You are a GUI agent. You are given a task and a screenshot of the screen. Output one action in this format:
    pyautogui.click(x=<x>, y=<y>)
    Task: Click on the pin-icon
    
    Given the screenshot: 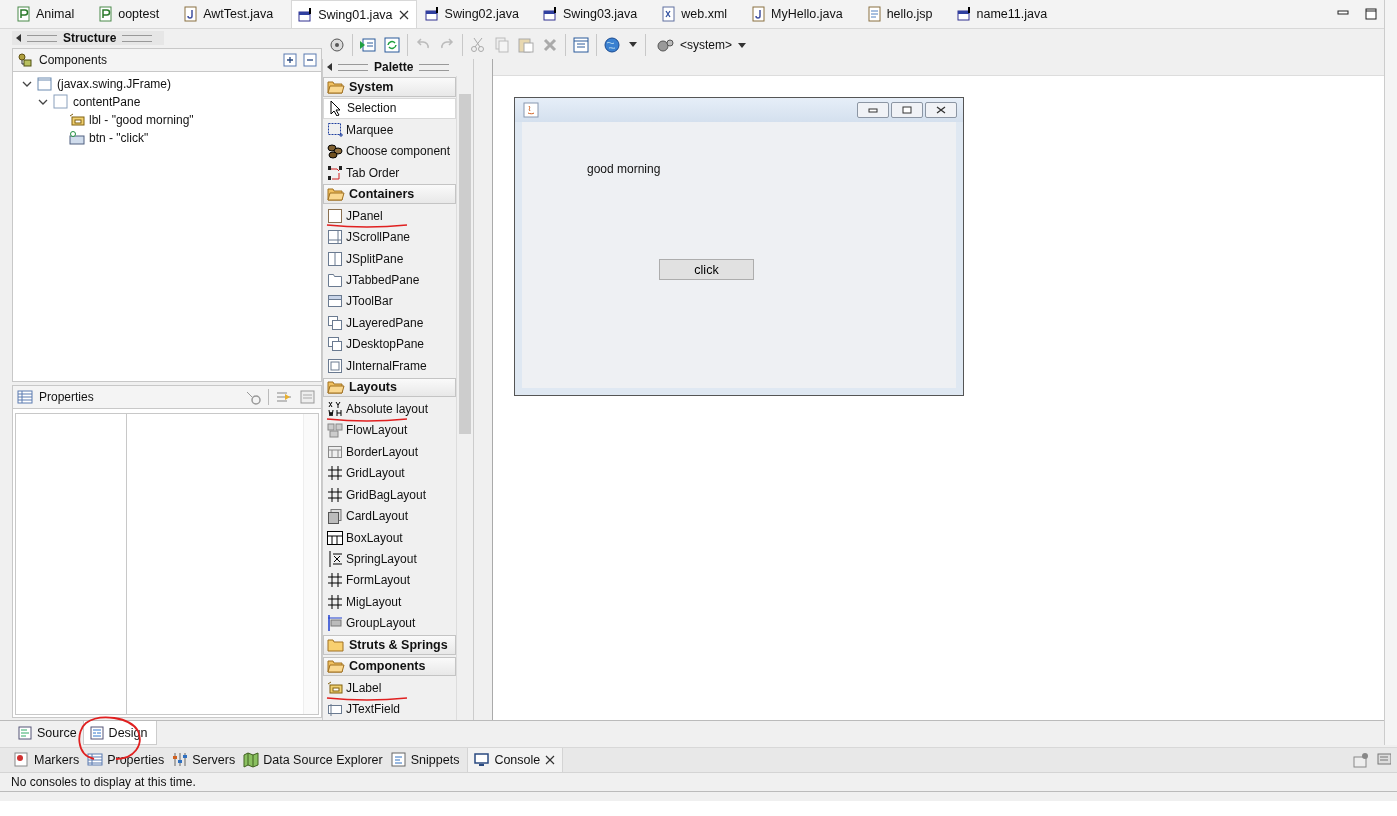 What is the action you would take?
    pyautogui.click(x=1361, y=760)
    